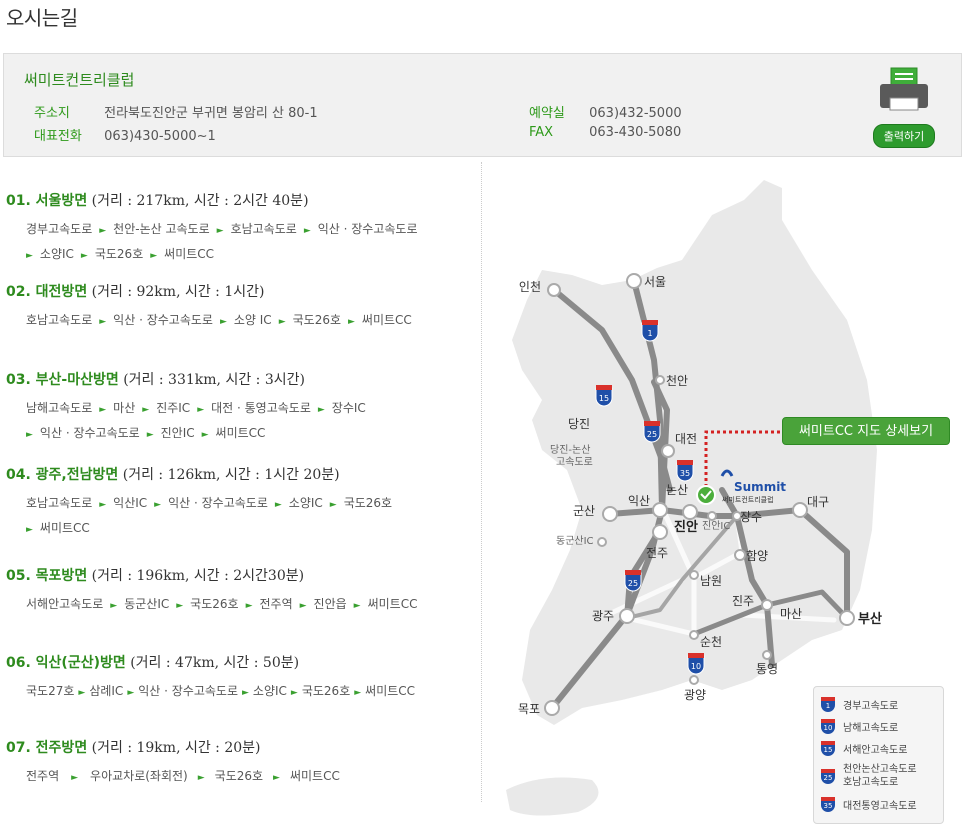  What do you see at coordinates (751, 517) in the screenshot?
I see `city-label: 장수` at bounding box center [751, 517].